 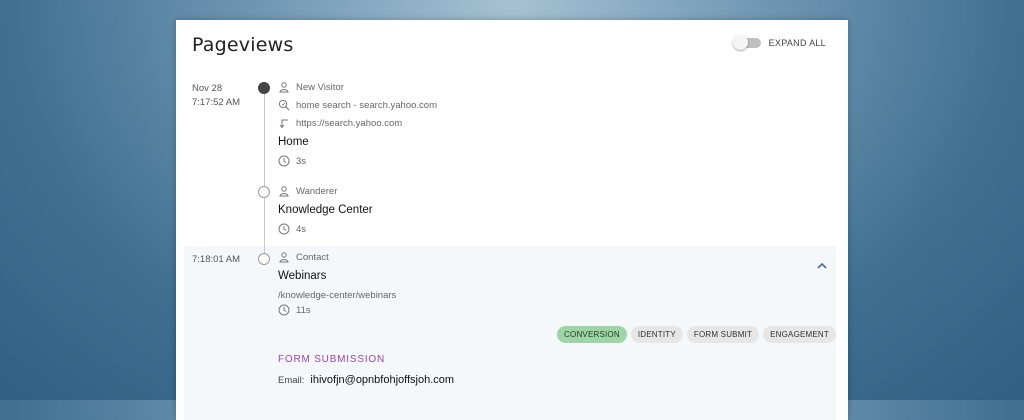 I want to click on visitor-type-row: Wanderer, so click(x=307, y=191).